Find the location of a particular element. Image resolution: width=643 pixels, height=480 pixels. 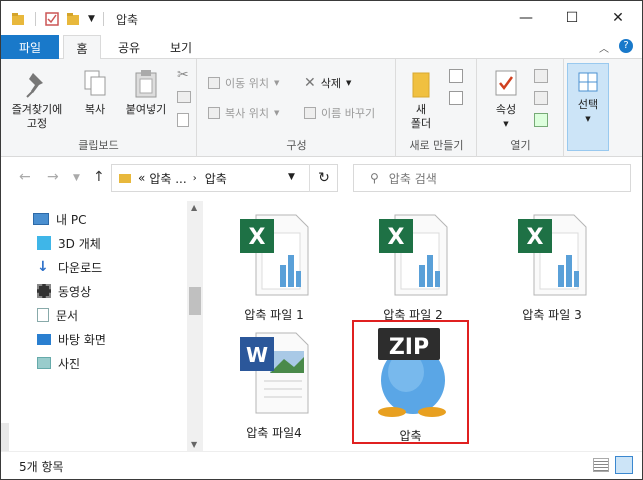

forward-arrow-icon: → is located at coordinates (53, 177).